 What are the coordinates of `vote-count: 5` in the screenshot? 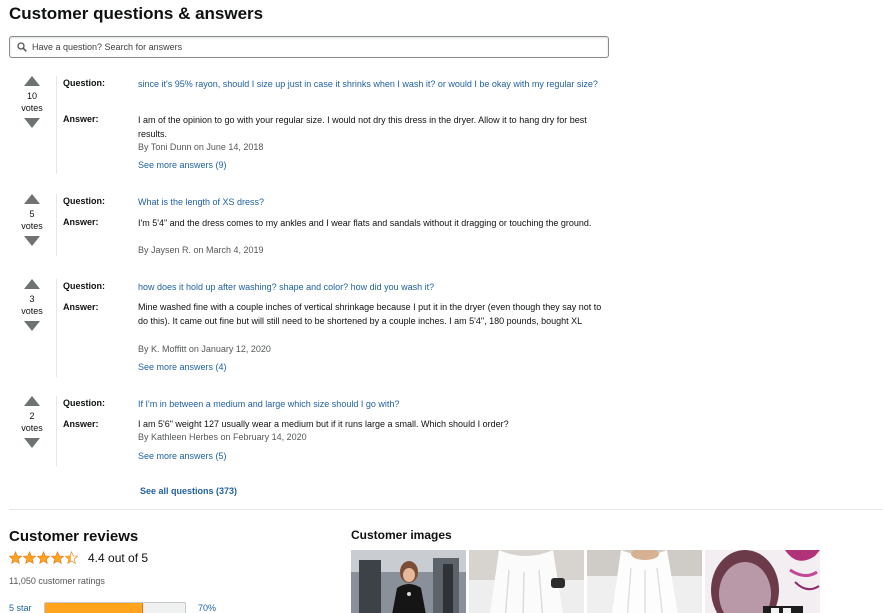 It's located at (32, 214).